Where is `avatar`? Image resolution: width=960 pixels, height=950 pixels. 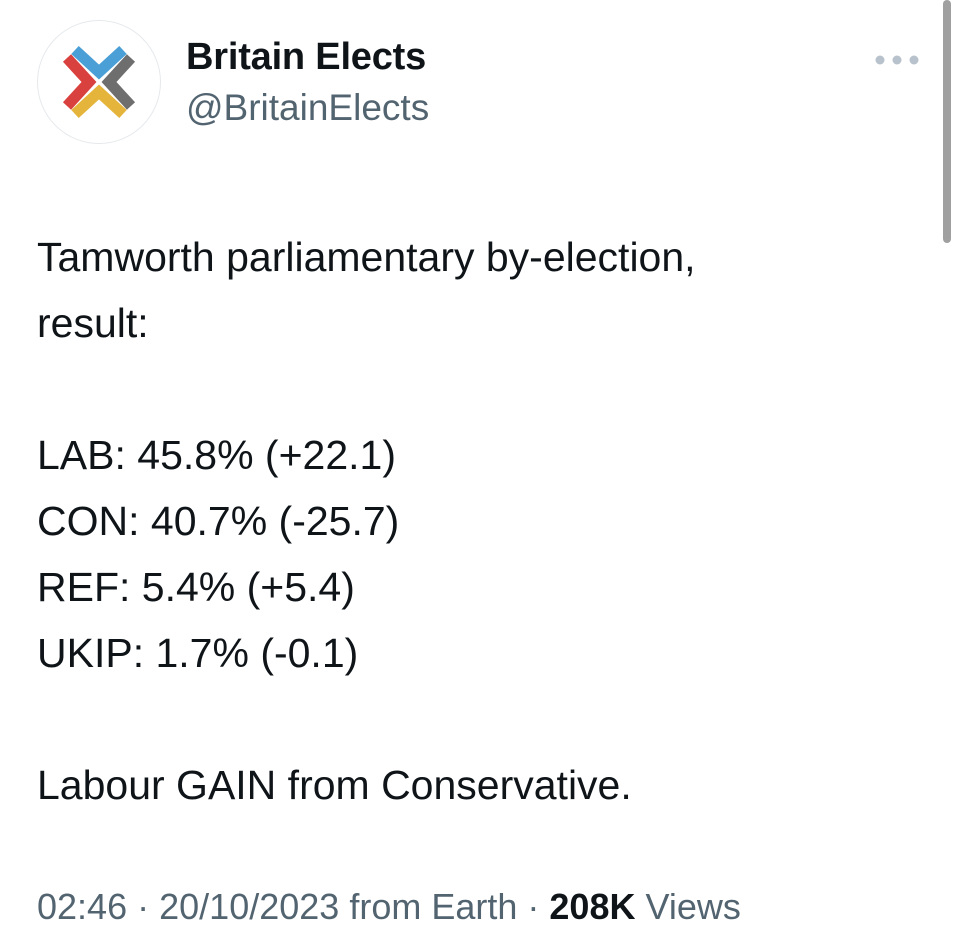 avatar is located at coordinates (99, 82).